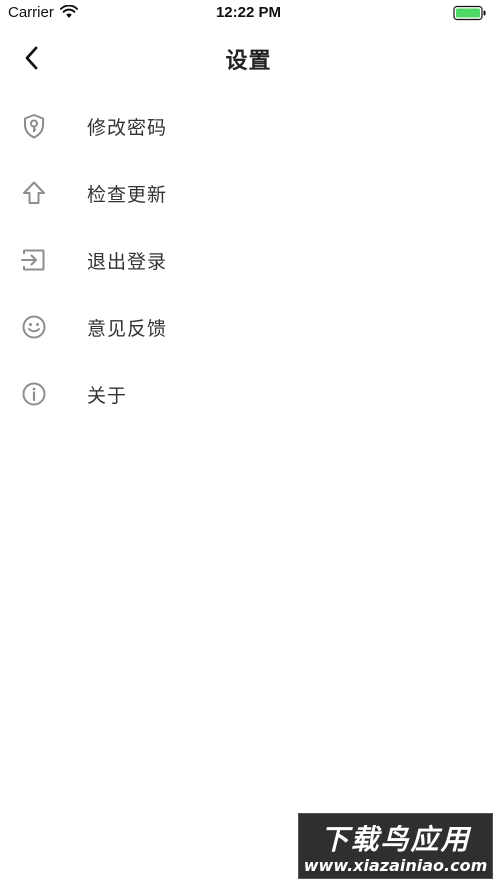 This screenshot has height=883, width=497. Describe the element at coordinates (127, 329) in the screenshot. I see `settings-item-label: 意见反馈` at that location.